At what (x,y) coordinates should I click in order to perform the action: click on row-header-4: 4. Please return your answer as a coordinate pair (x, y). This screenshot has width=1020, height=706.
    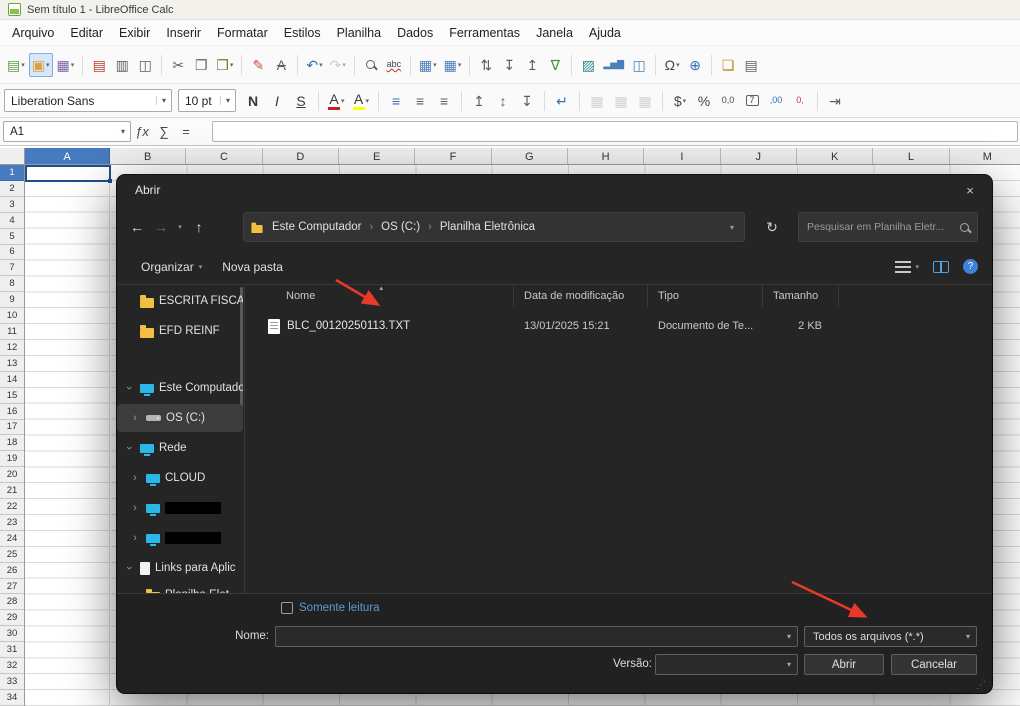
    Looking at the image, I should click on (12, 221).